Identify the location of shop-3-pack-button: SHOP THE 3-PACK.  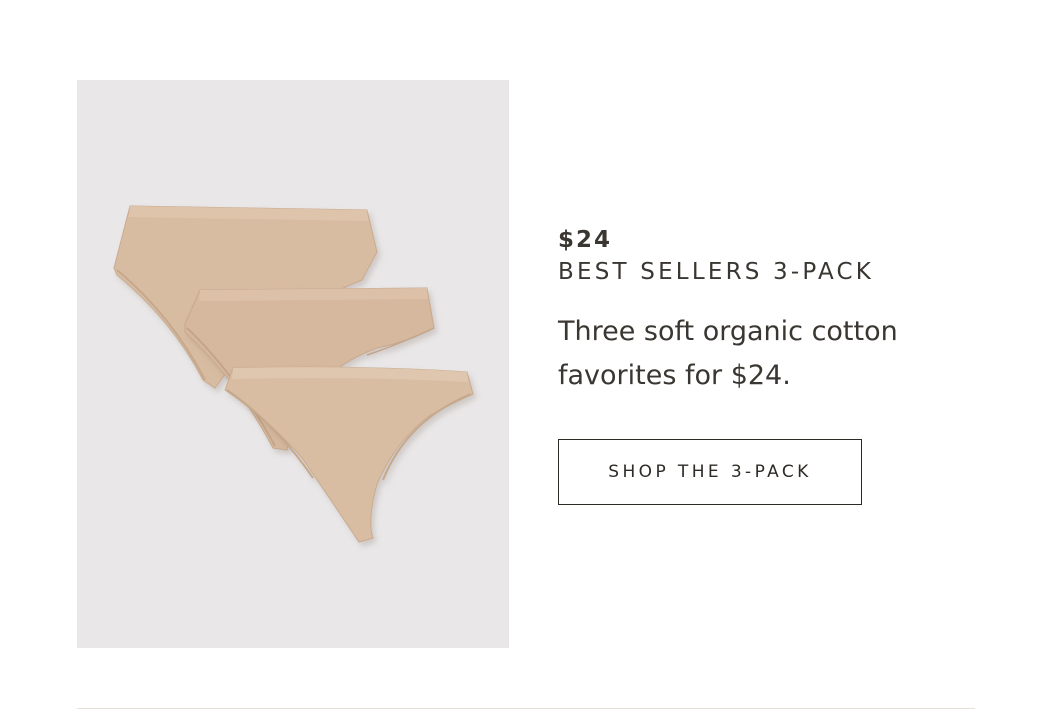
(710, 472).